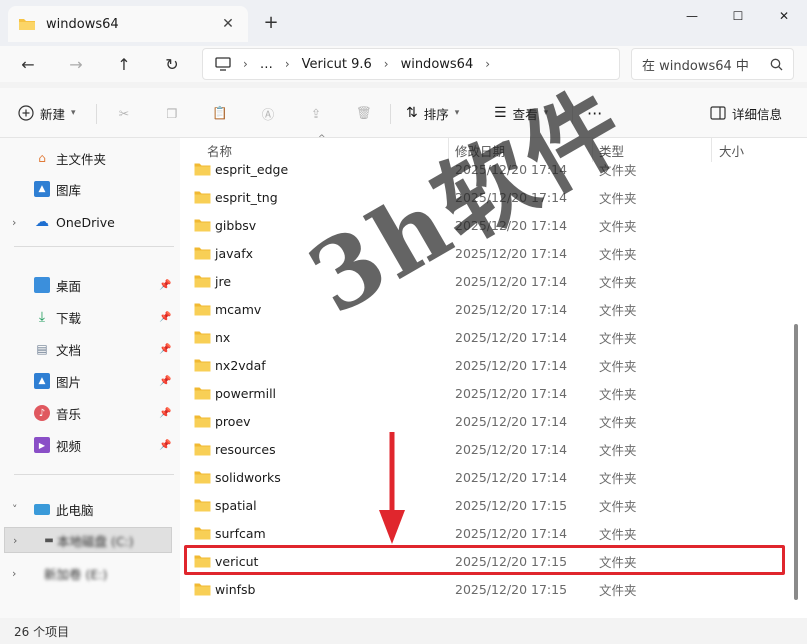  What do you see at coordinates (42, 413) in the screenshot?
I see `music-icon: ♪` at bounding box center [42, 413].